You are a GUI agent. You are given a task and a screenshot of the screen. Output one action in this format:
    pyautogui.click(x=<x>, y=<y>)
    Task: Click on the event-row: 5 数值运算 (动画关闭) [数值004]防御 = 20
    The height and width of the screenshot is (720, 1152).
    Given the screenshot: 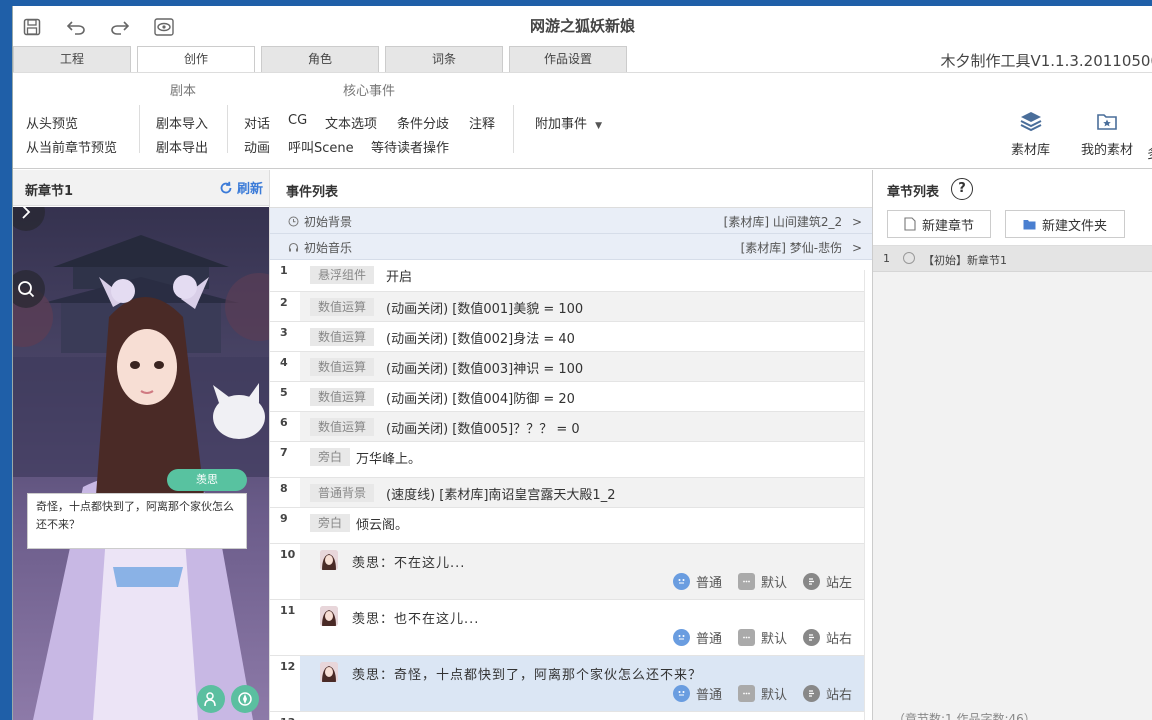 What is the action you would take?
    pyautogui.click(x=571, y=397)
    